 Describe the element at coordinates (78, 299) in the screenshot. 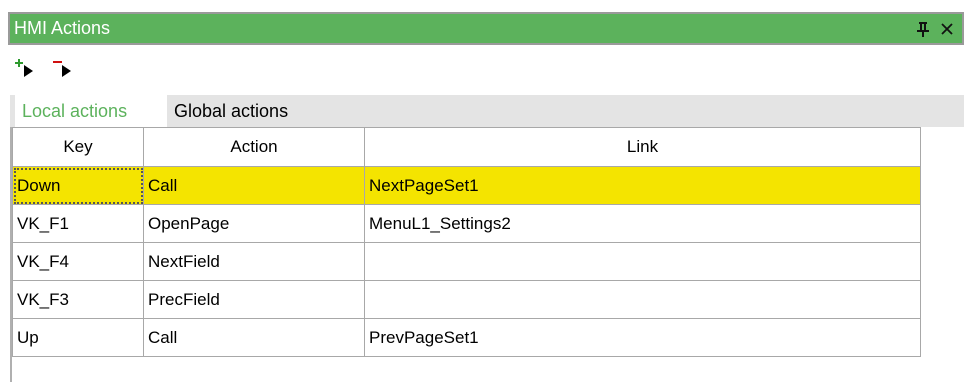

I see `key-cell: VK_F3` at that location.